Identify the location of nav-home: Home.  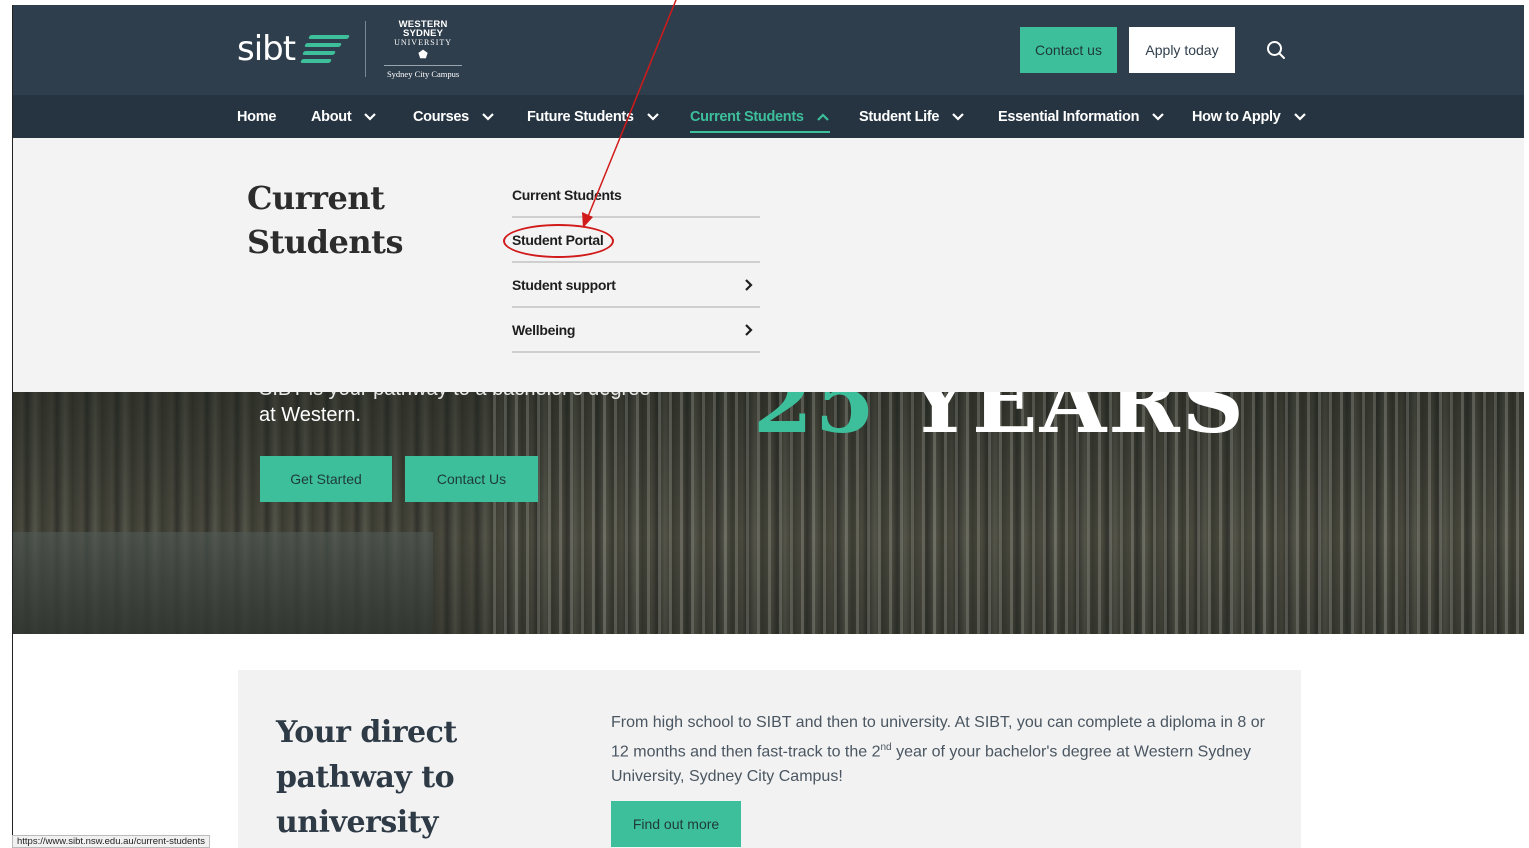
(256, 116).